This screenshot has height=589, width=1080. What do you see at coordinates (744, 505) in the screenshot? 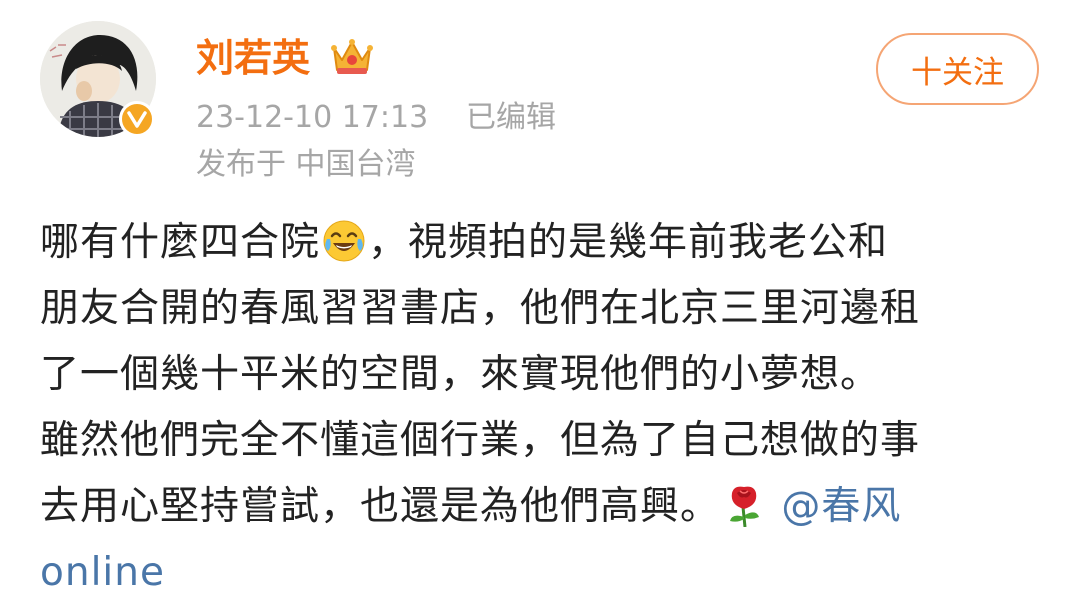
I see `rose-emoji-icon` at bounding box center [744, 505].